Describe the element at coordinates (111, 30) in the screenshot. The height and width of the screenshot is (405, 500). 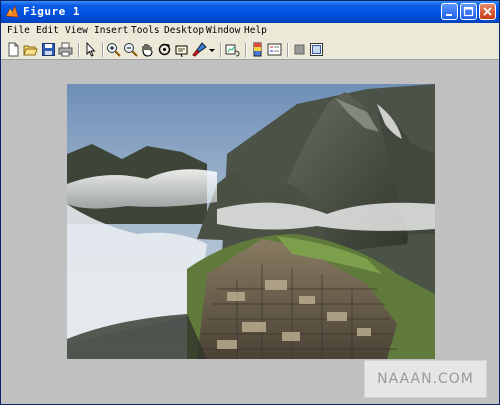
I see `menu-insert: Insert` at that location.